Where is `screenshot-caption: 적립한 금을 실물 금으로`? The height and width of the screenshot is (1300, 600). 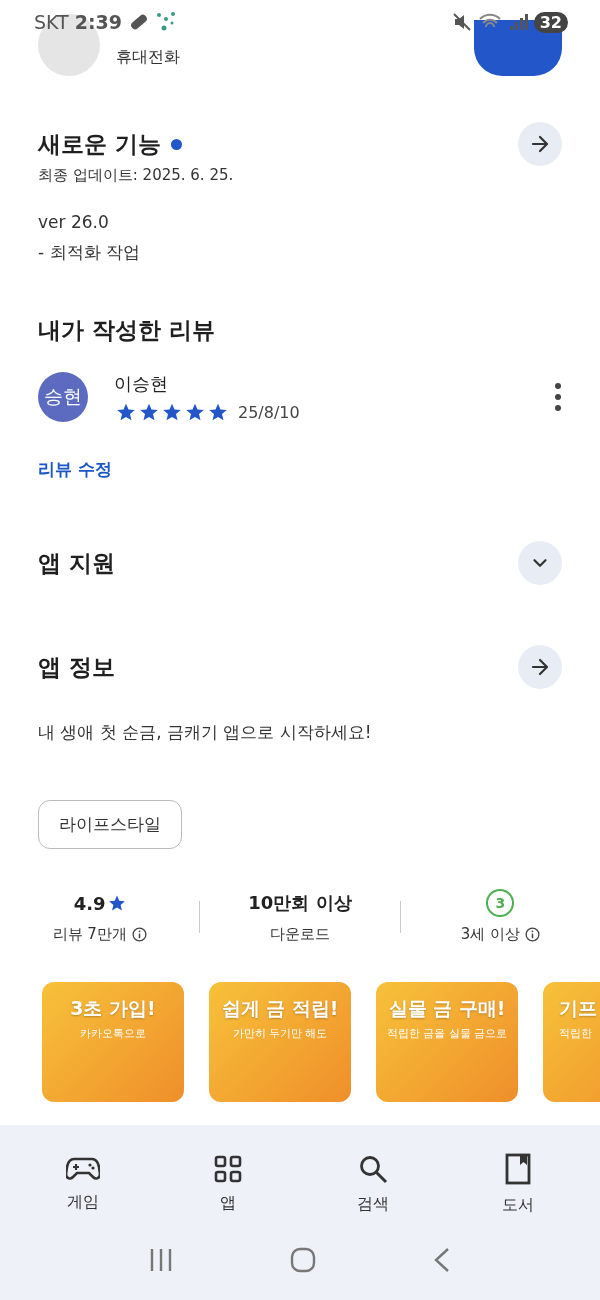 screenshot-caption: 적립한 금을 실물 금으로 is located at coordinates (447, 1033).